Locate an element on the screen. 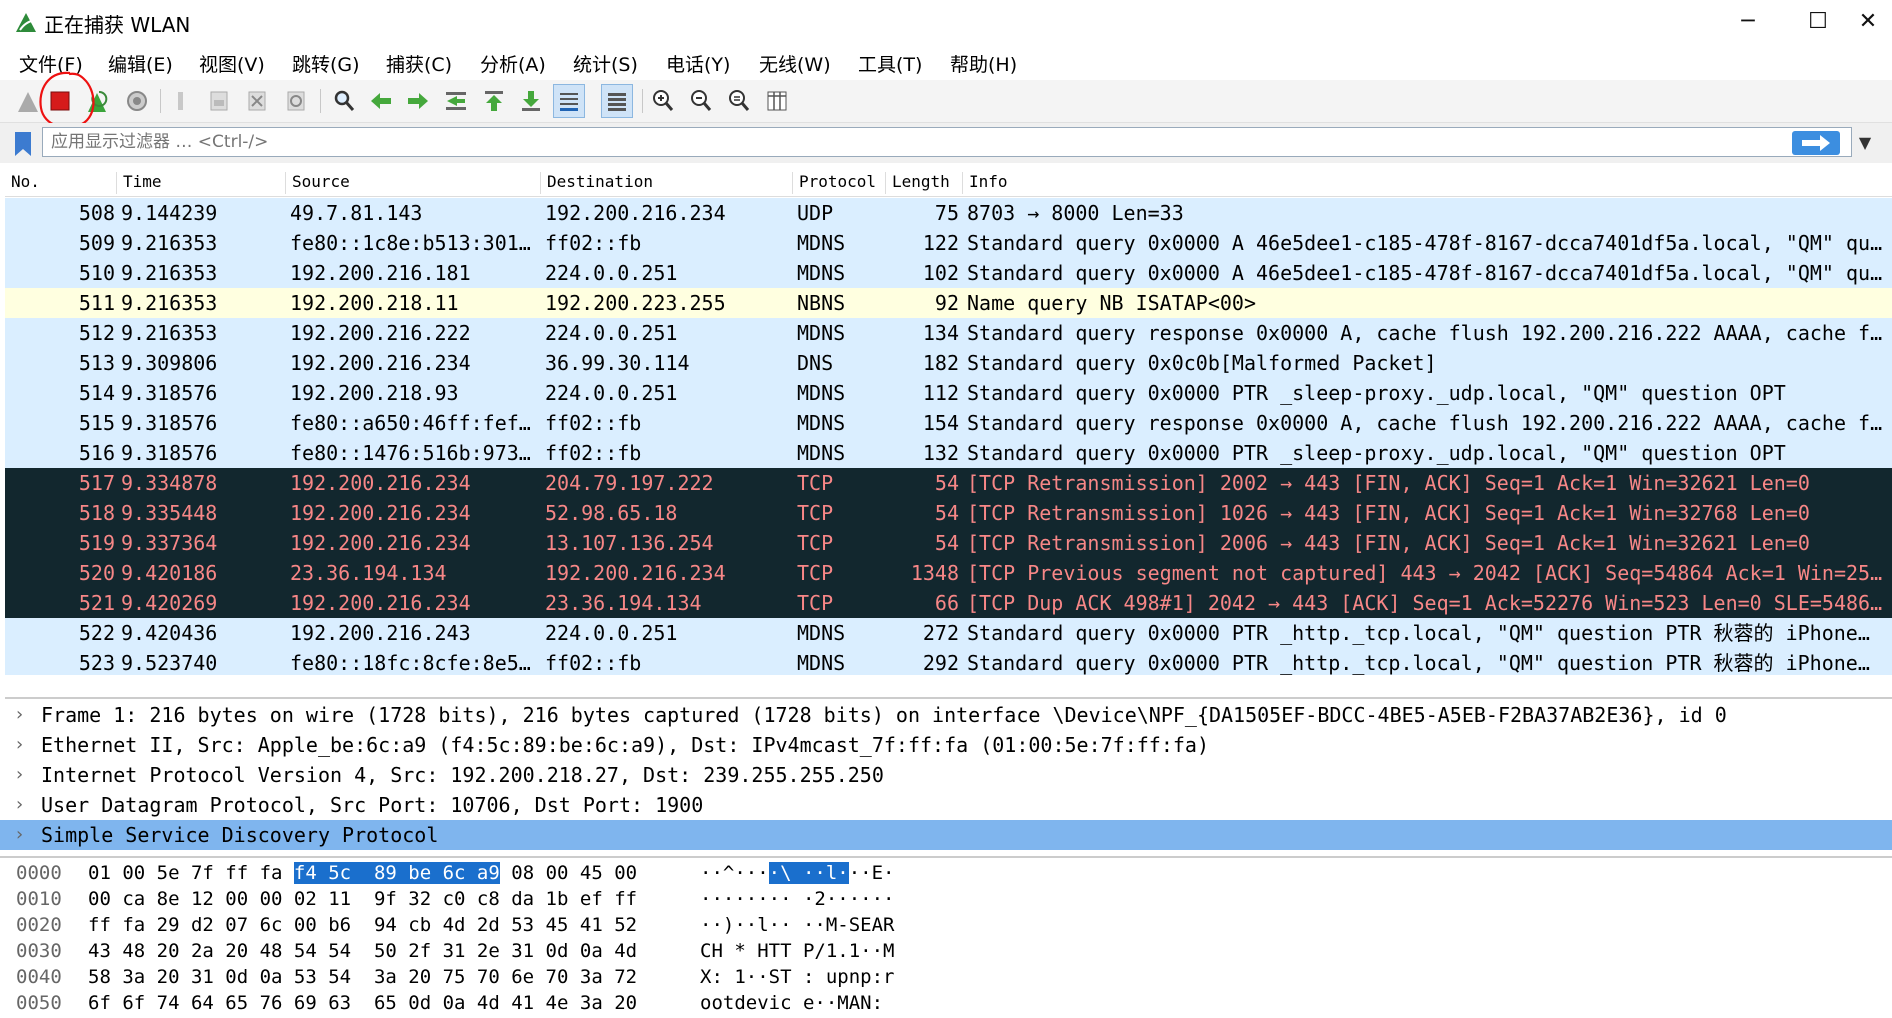  menu-file: 文件(F) is located at coordinates (51, 63).